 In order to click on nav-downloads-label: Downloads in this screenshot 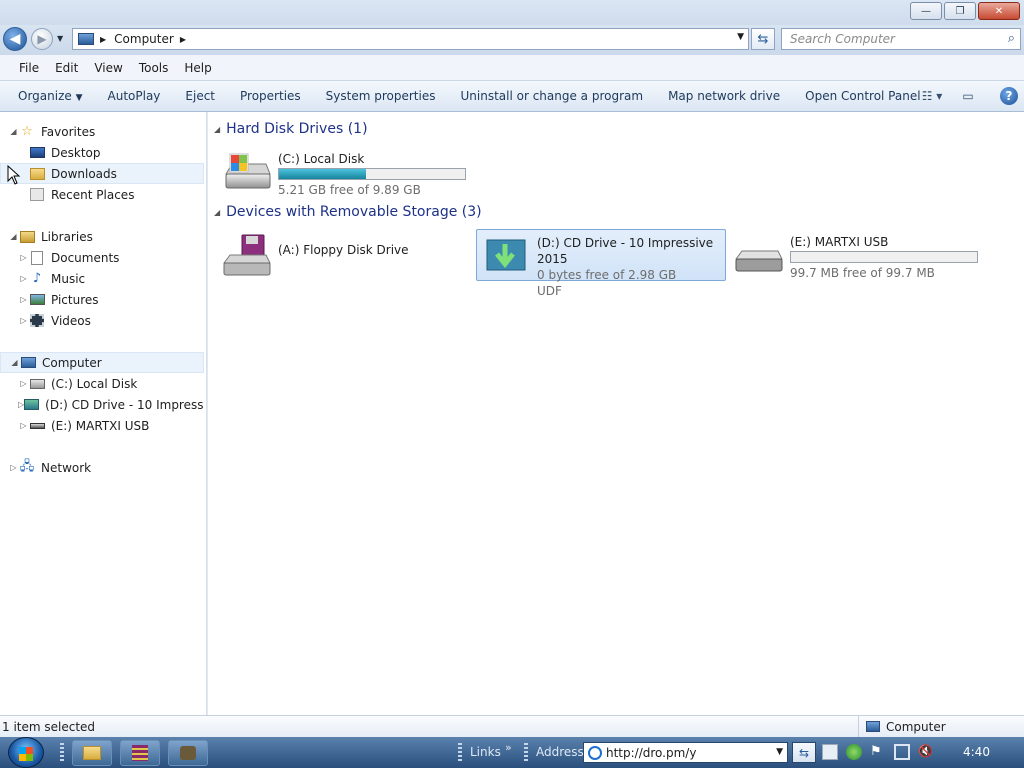, I will do `click(84, 173)`.